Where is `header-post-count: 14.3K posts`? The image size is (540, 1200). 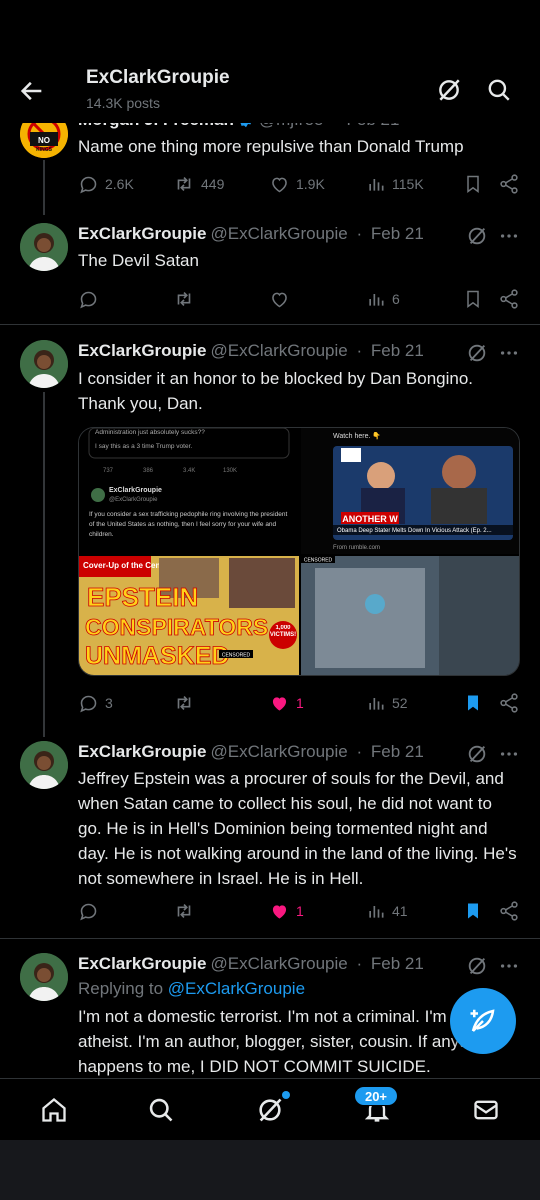
header-post-count: 14.3K posts is located at coordinates (123, 103).